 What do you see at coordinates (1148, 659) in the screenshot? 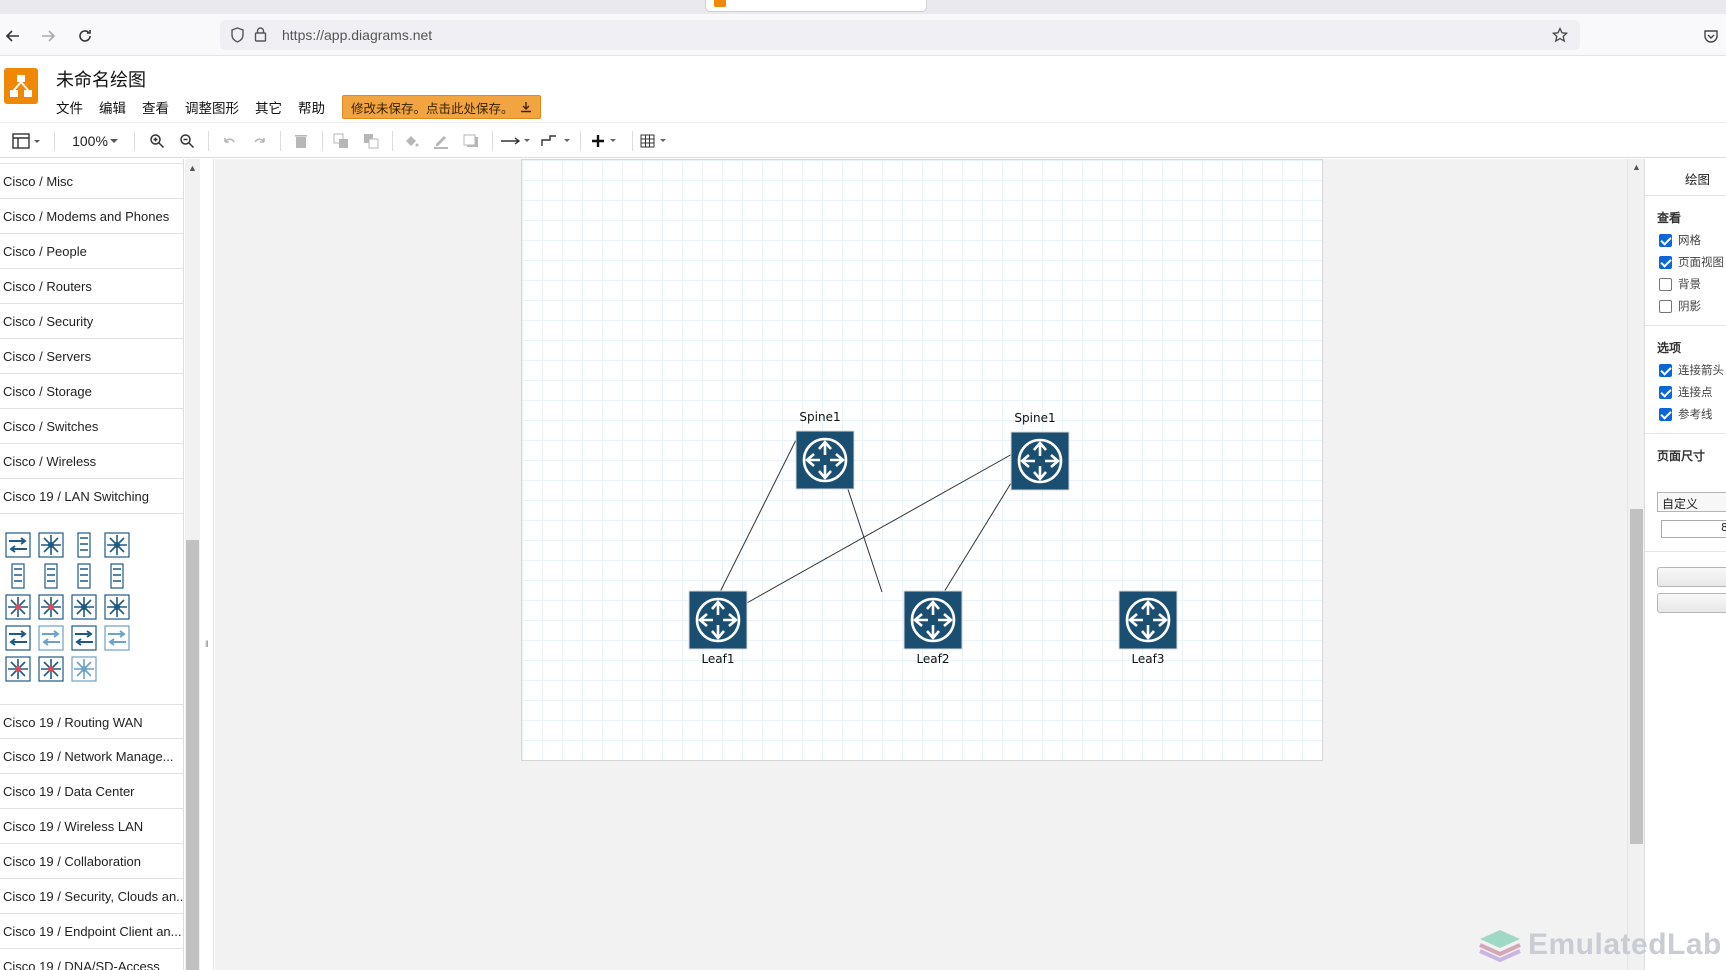
I see `node-label-leaf3: Leaf3` at bounding box center [1148, 659].